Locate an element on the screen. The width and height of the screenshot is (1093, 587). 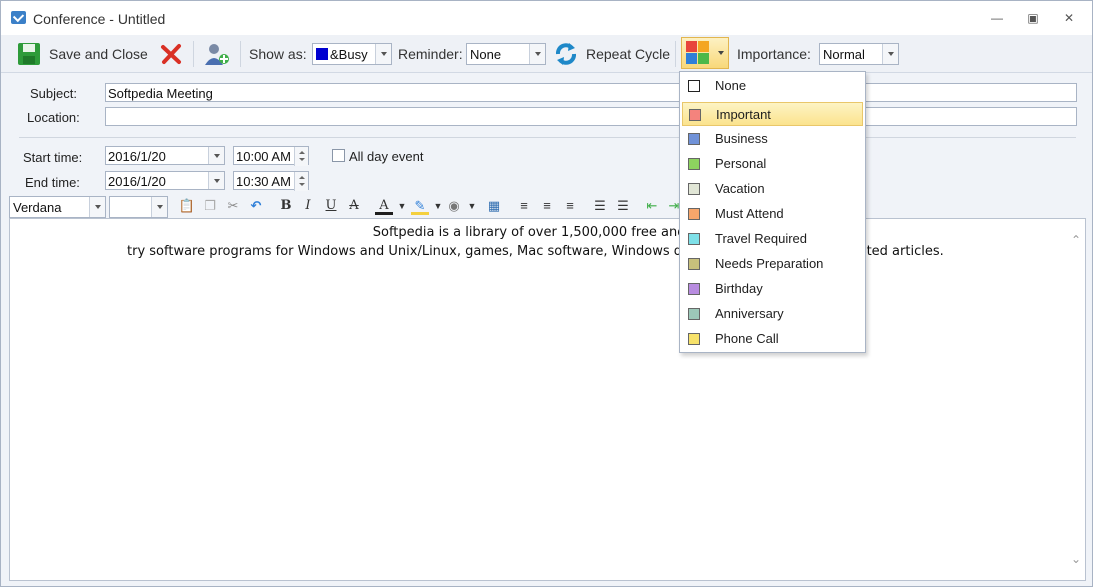
busy-color-swatch is located at coordinates (322, 54).